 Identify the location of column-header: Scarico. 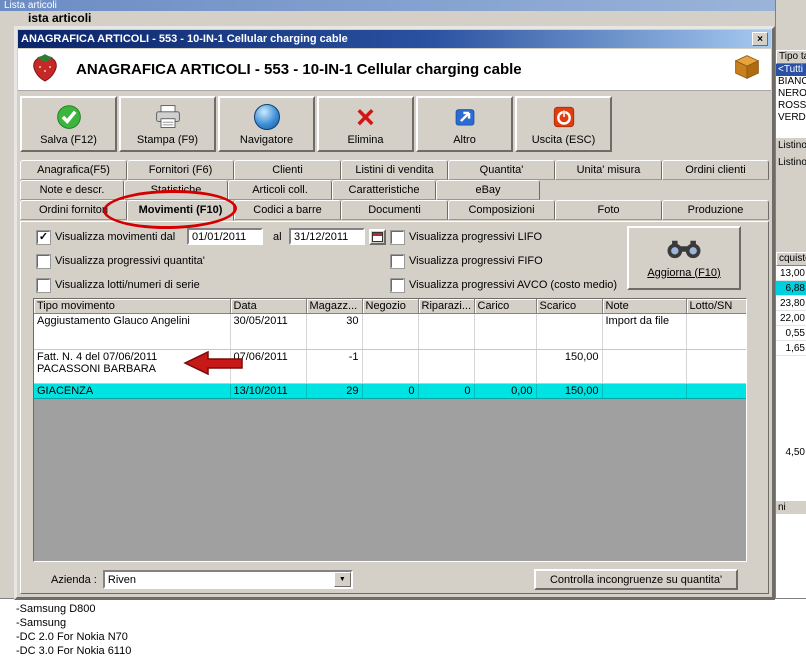
(569, 306).